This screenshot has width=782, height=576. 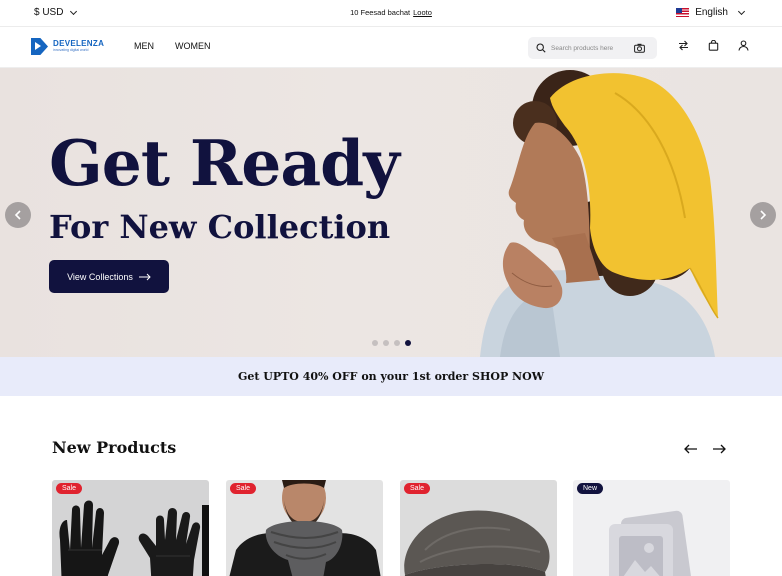 What do you see at coordinates (422, 12) in the screenshot?
I see `promo-link: Looto` at bounding box center [422, 12].